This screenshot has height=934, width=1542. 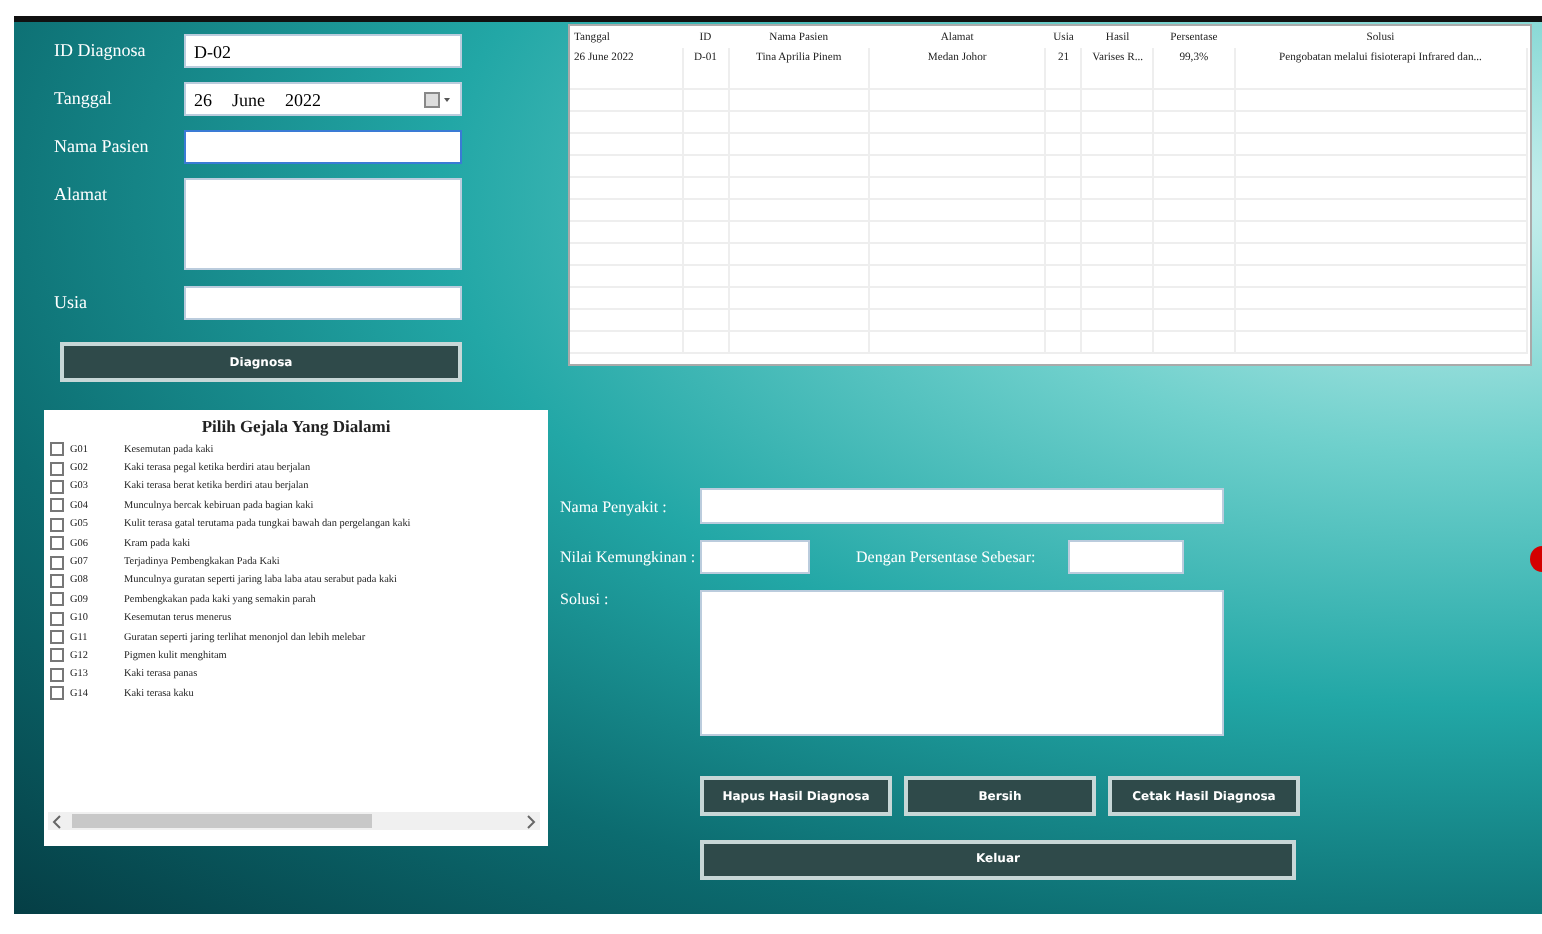 What do you see at coordinates (58, 821) in the screenshot?
I see `scroll-left-icon` at bounding box center [58, 821].